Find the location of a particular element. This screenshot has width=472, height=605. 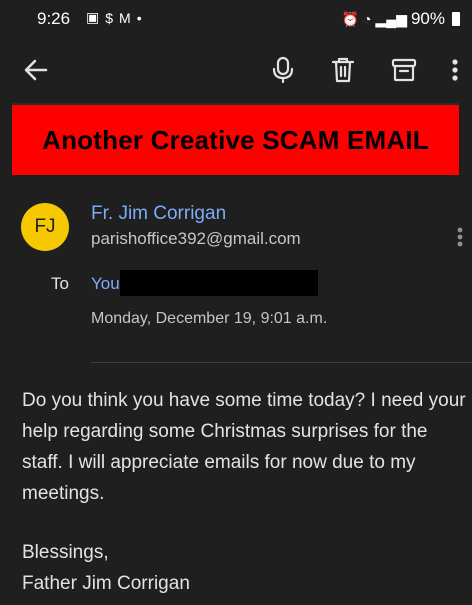

trash-icon is located at coordinates (343, 70).